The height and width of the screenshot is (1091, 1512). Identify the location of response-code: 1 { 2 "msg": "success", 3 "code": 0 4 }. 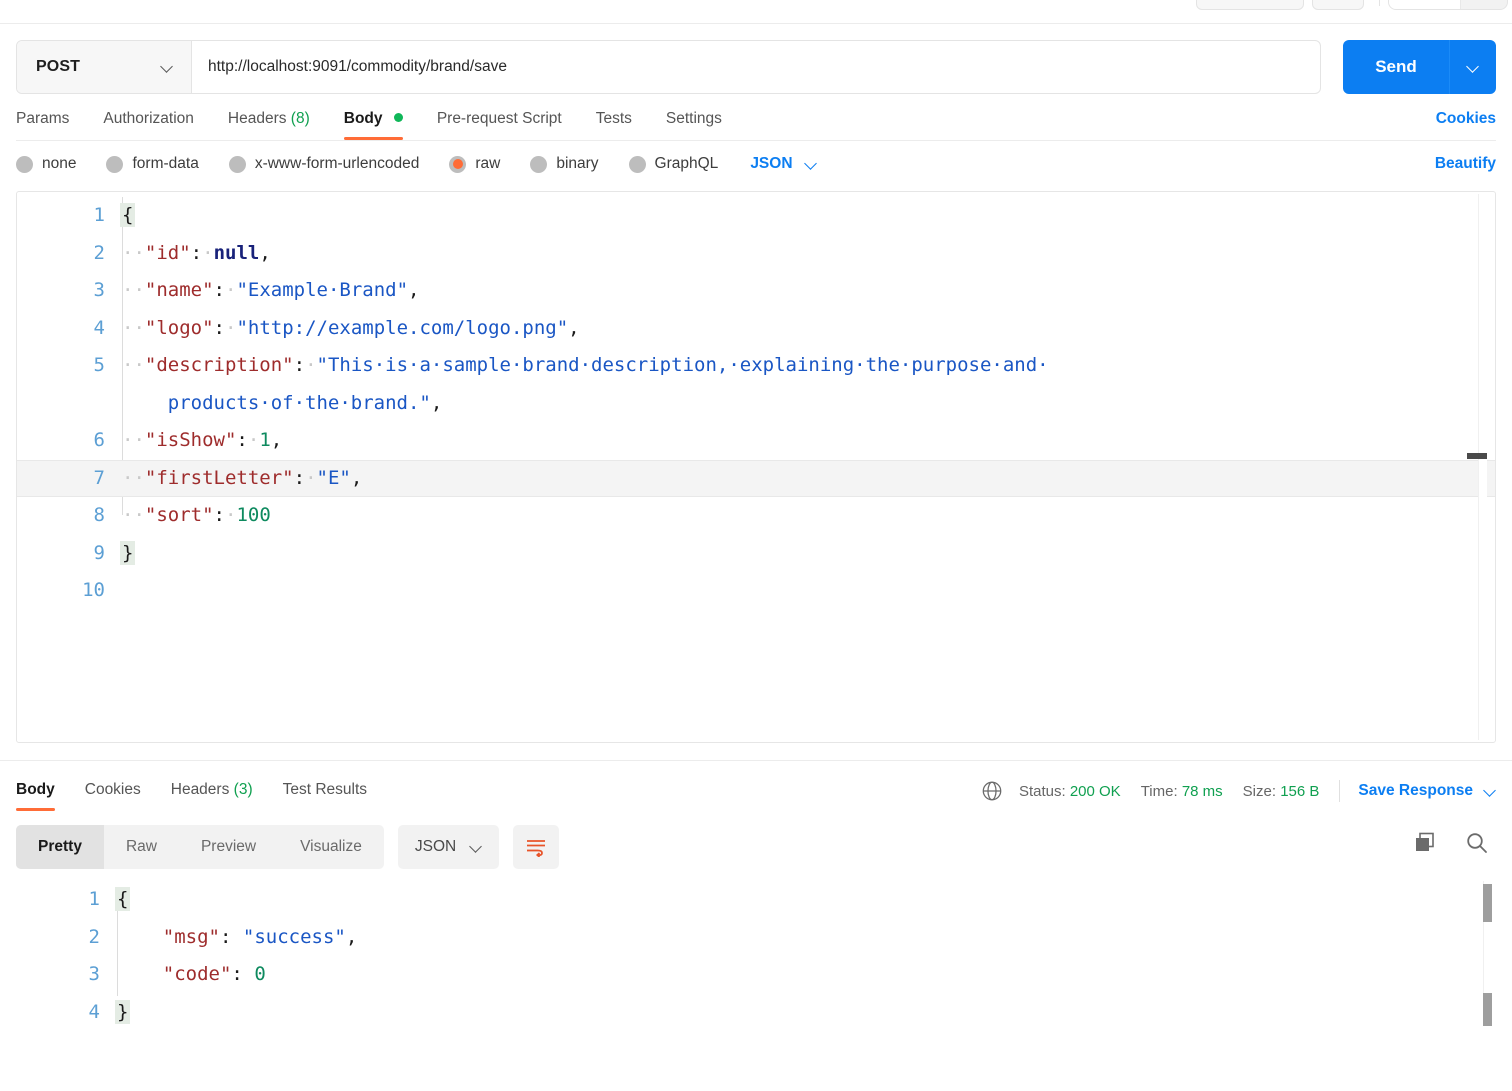
(756, 953).